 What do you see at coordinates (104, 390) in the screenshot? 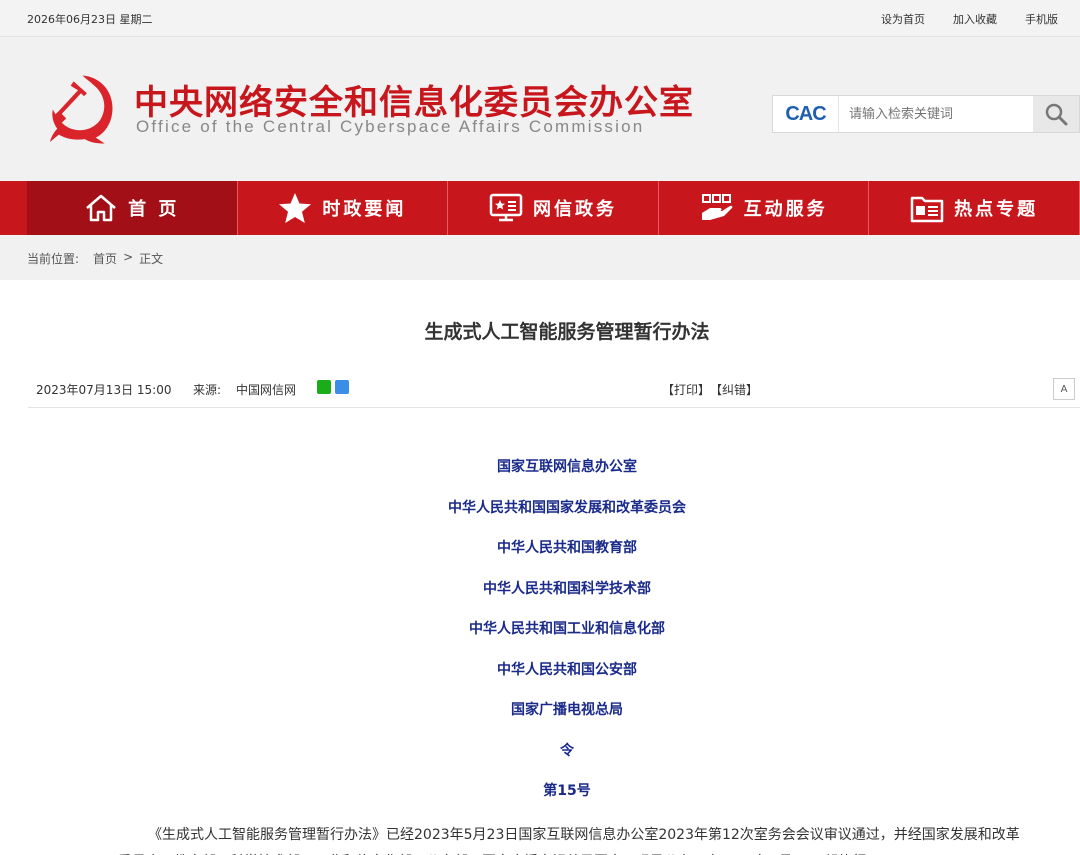
I see `publish-date: 2023年07月13日 15:00` at bounding box center [104, 390].